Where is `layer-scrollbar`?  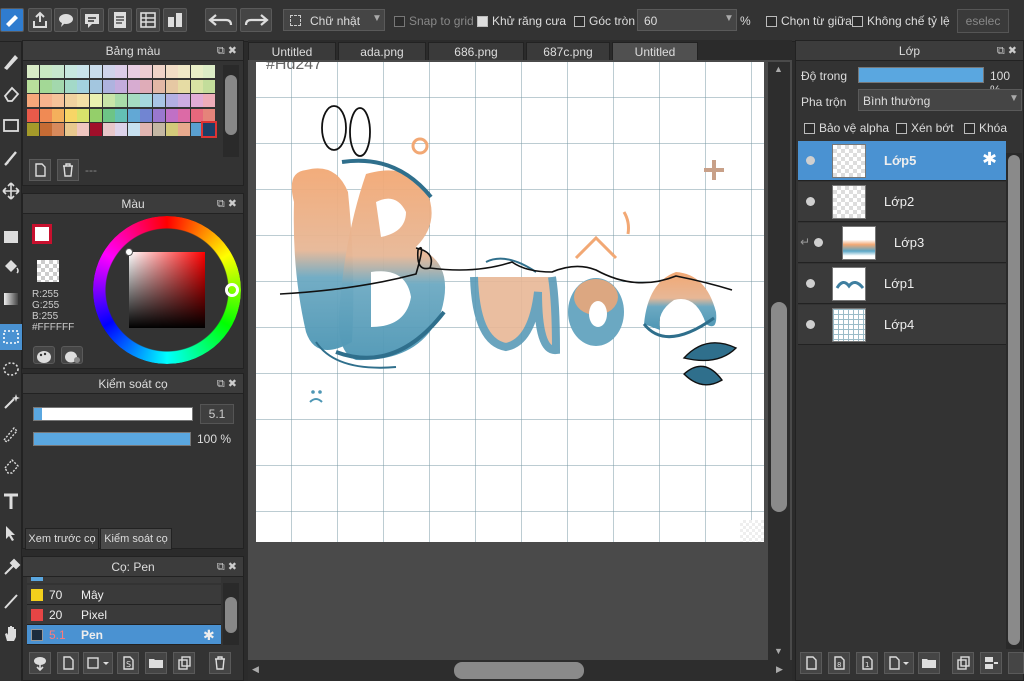
layer-scrollbar is located at coordinates (1014, 401).